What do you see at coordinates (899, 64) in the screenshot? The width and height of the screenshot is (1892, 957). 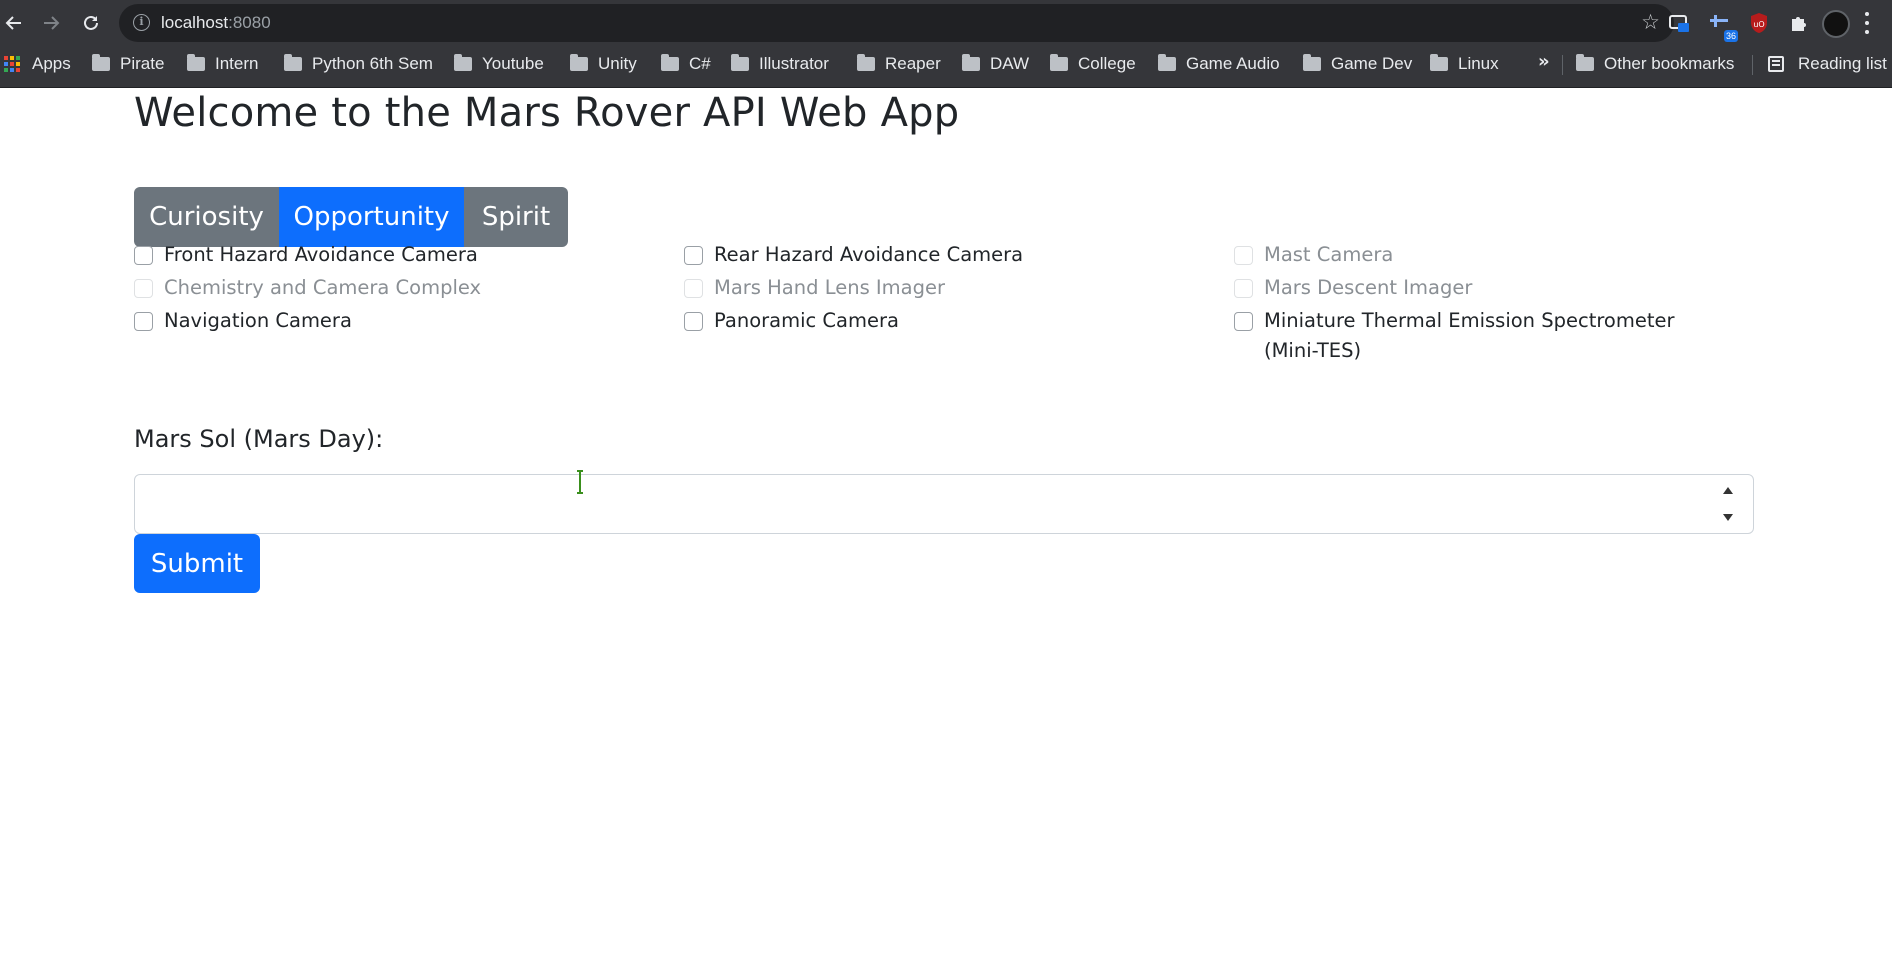 I see `bookmark-folder-reaper: Reaper` at bounding box center [899, 64].